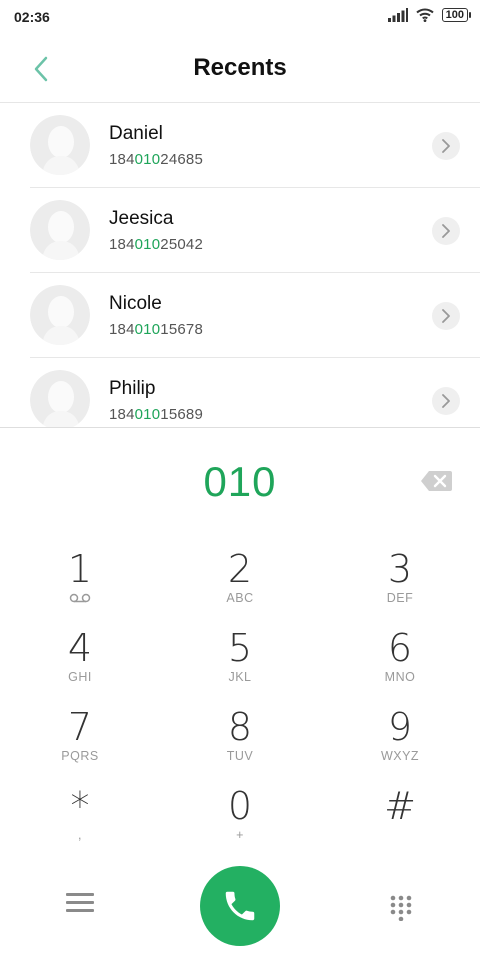  What do you see at coordinates (424, 15) in the screenshot?
I see `wifi-icon` at bounding box center [424, 15].